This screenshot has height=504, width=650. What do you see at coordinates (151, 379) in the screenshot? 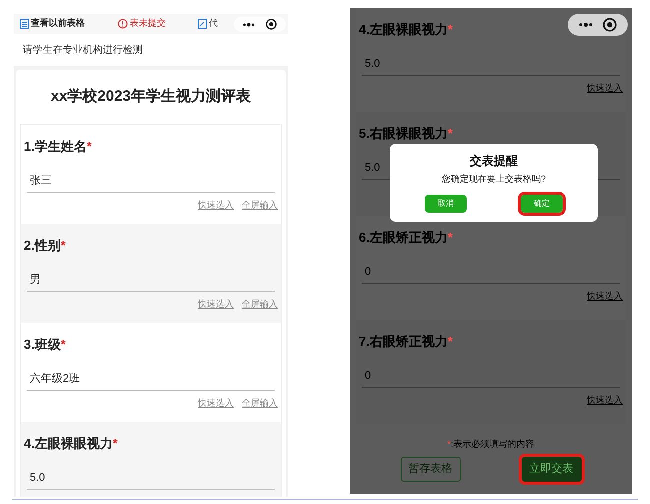
I see `answer-field: 六年级2班` at bounding box center [151, 379].